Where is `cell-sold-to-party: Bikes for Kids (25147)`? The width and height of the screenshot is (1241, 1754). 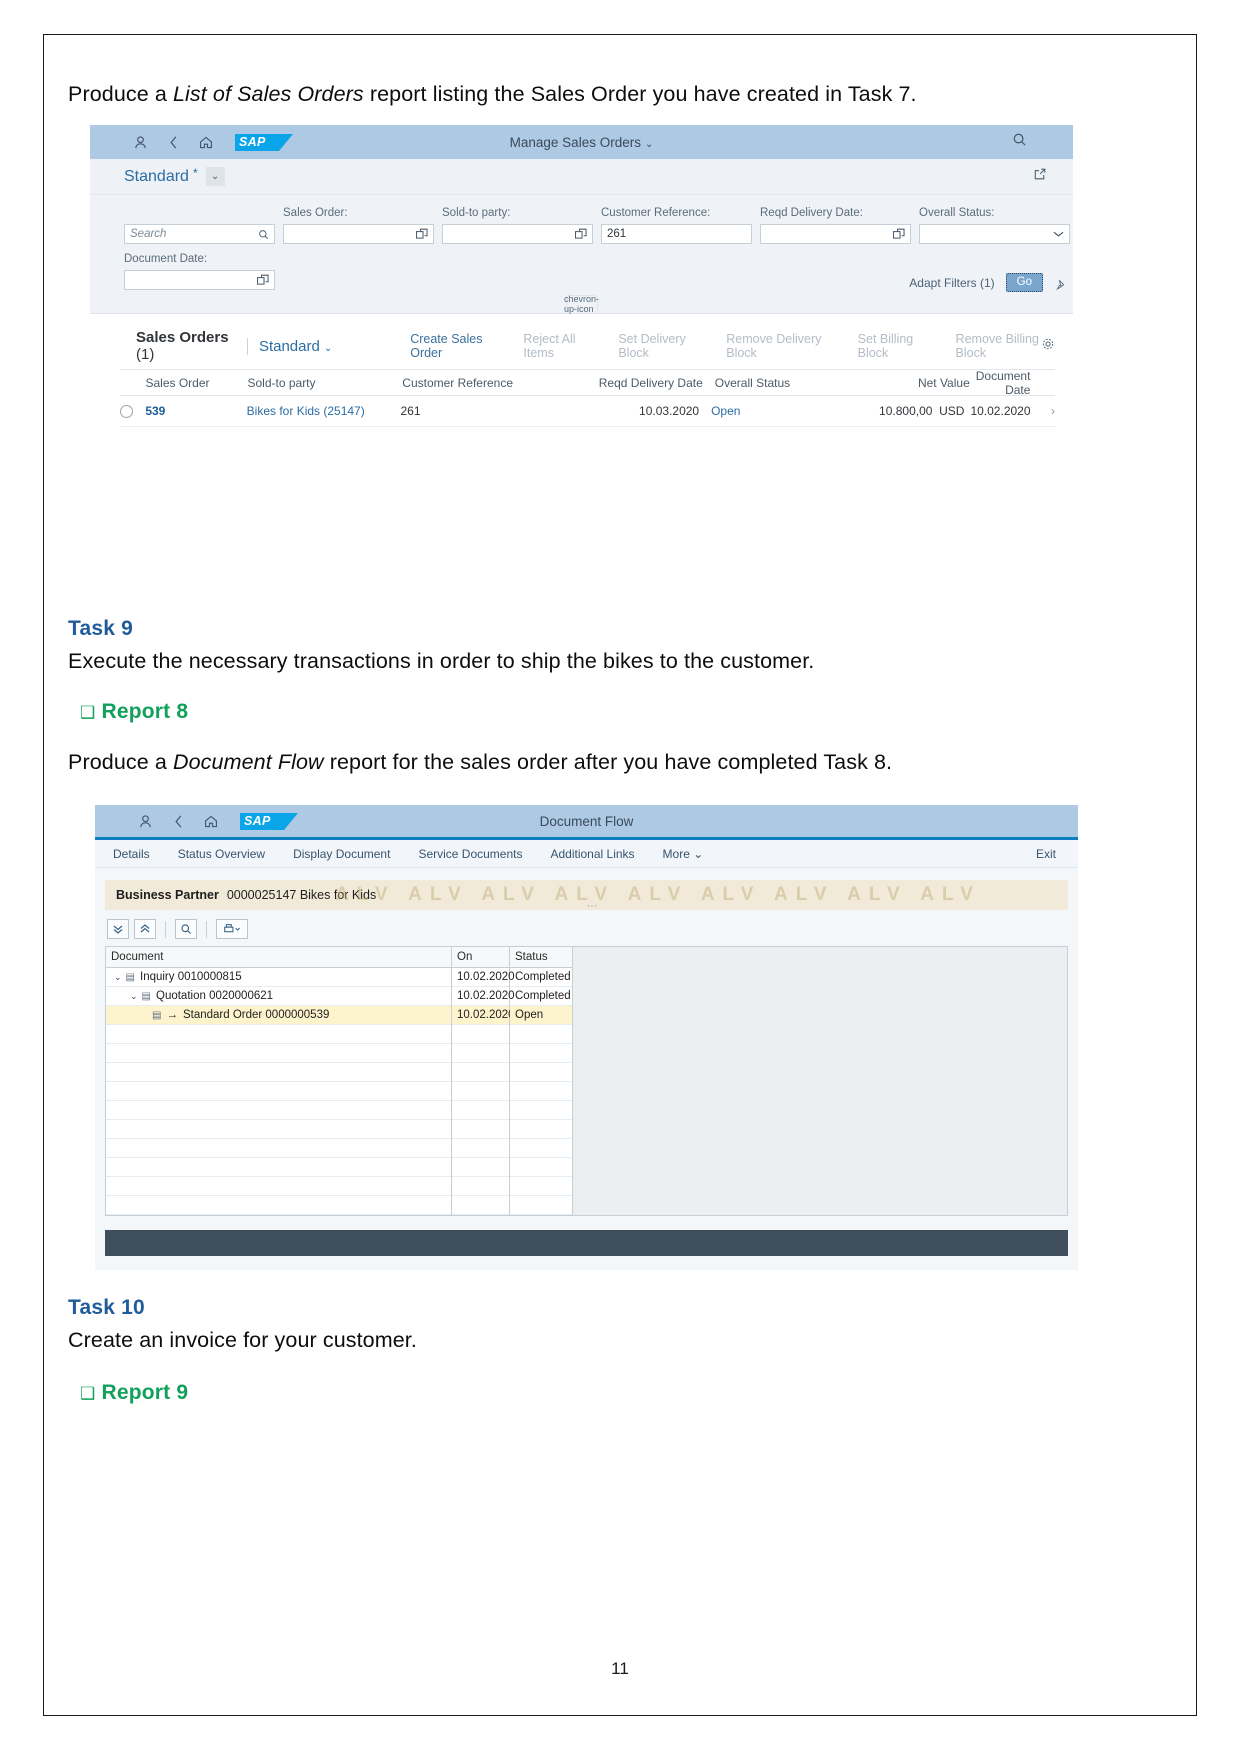 cell-sold-to-party: Bikes for Kids (25147) is located at coordinates (324, 411).